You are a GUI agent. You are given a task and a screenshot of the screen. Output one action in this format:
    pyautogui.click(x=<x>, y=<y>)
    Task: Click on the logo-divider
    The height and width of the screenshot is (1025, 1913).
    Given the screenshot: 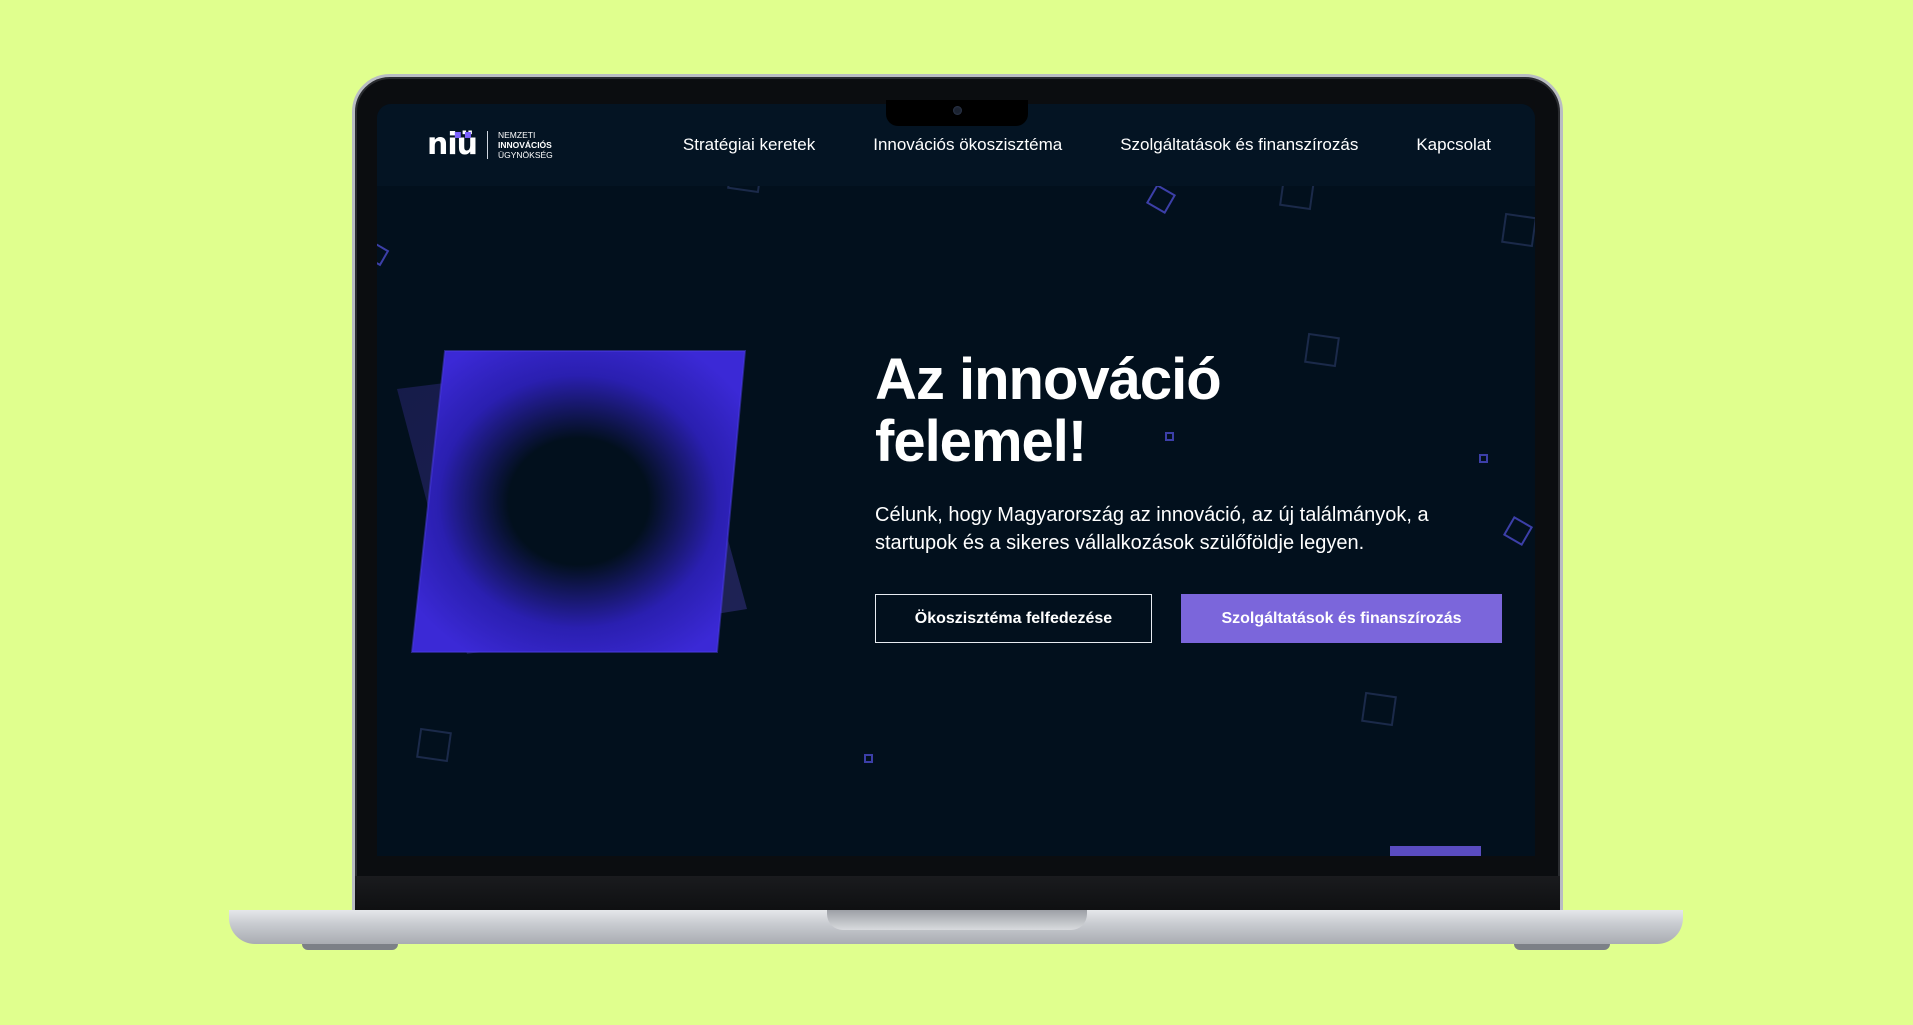 What is the action you would take?
    pyautogui.click(x=487, y=145)
    